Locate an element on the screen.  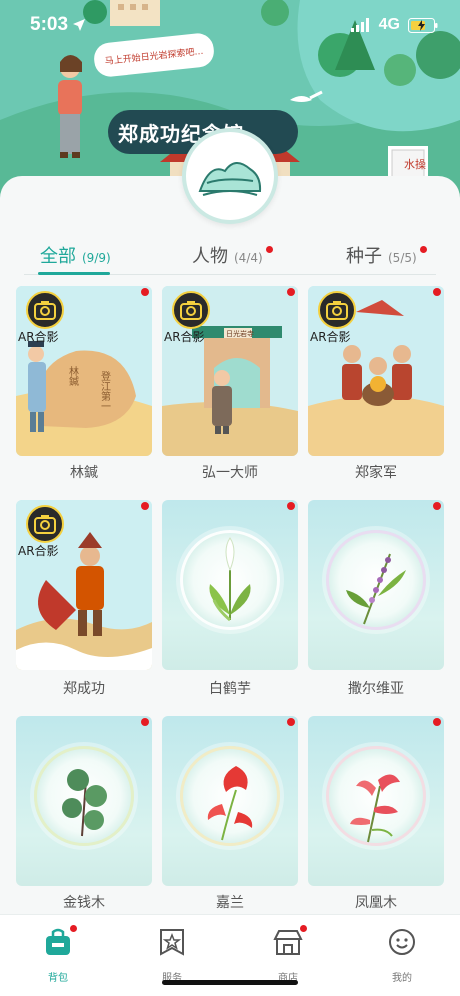
star-tag-icon is located at coordinates (172, 942).